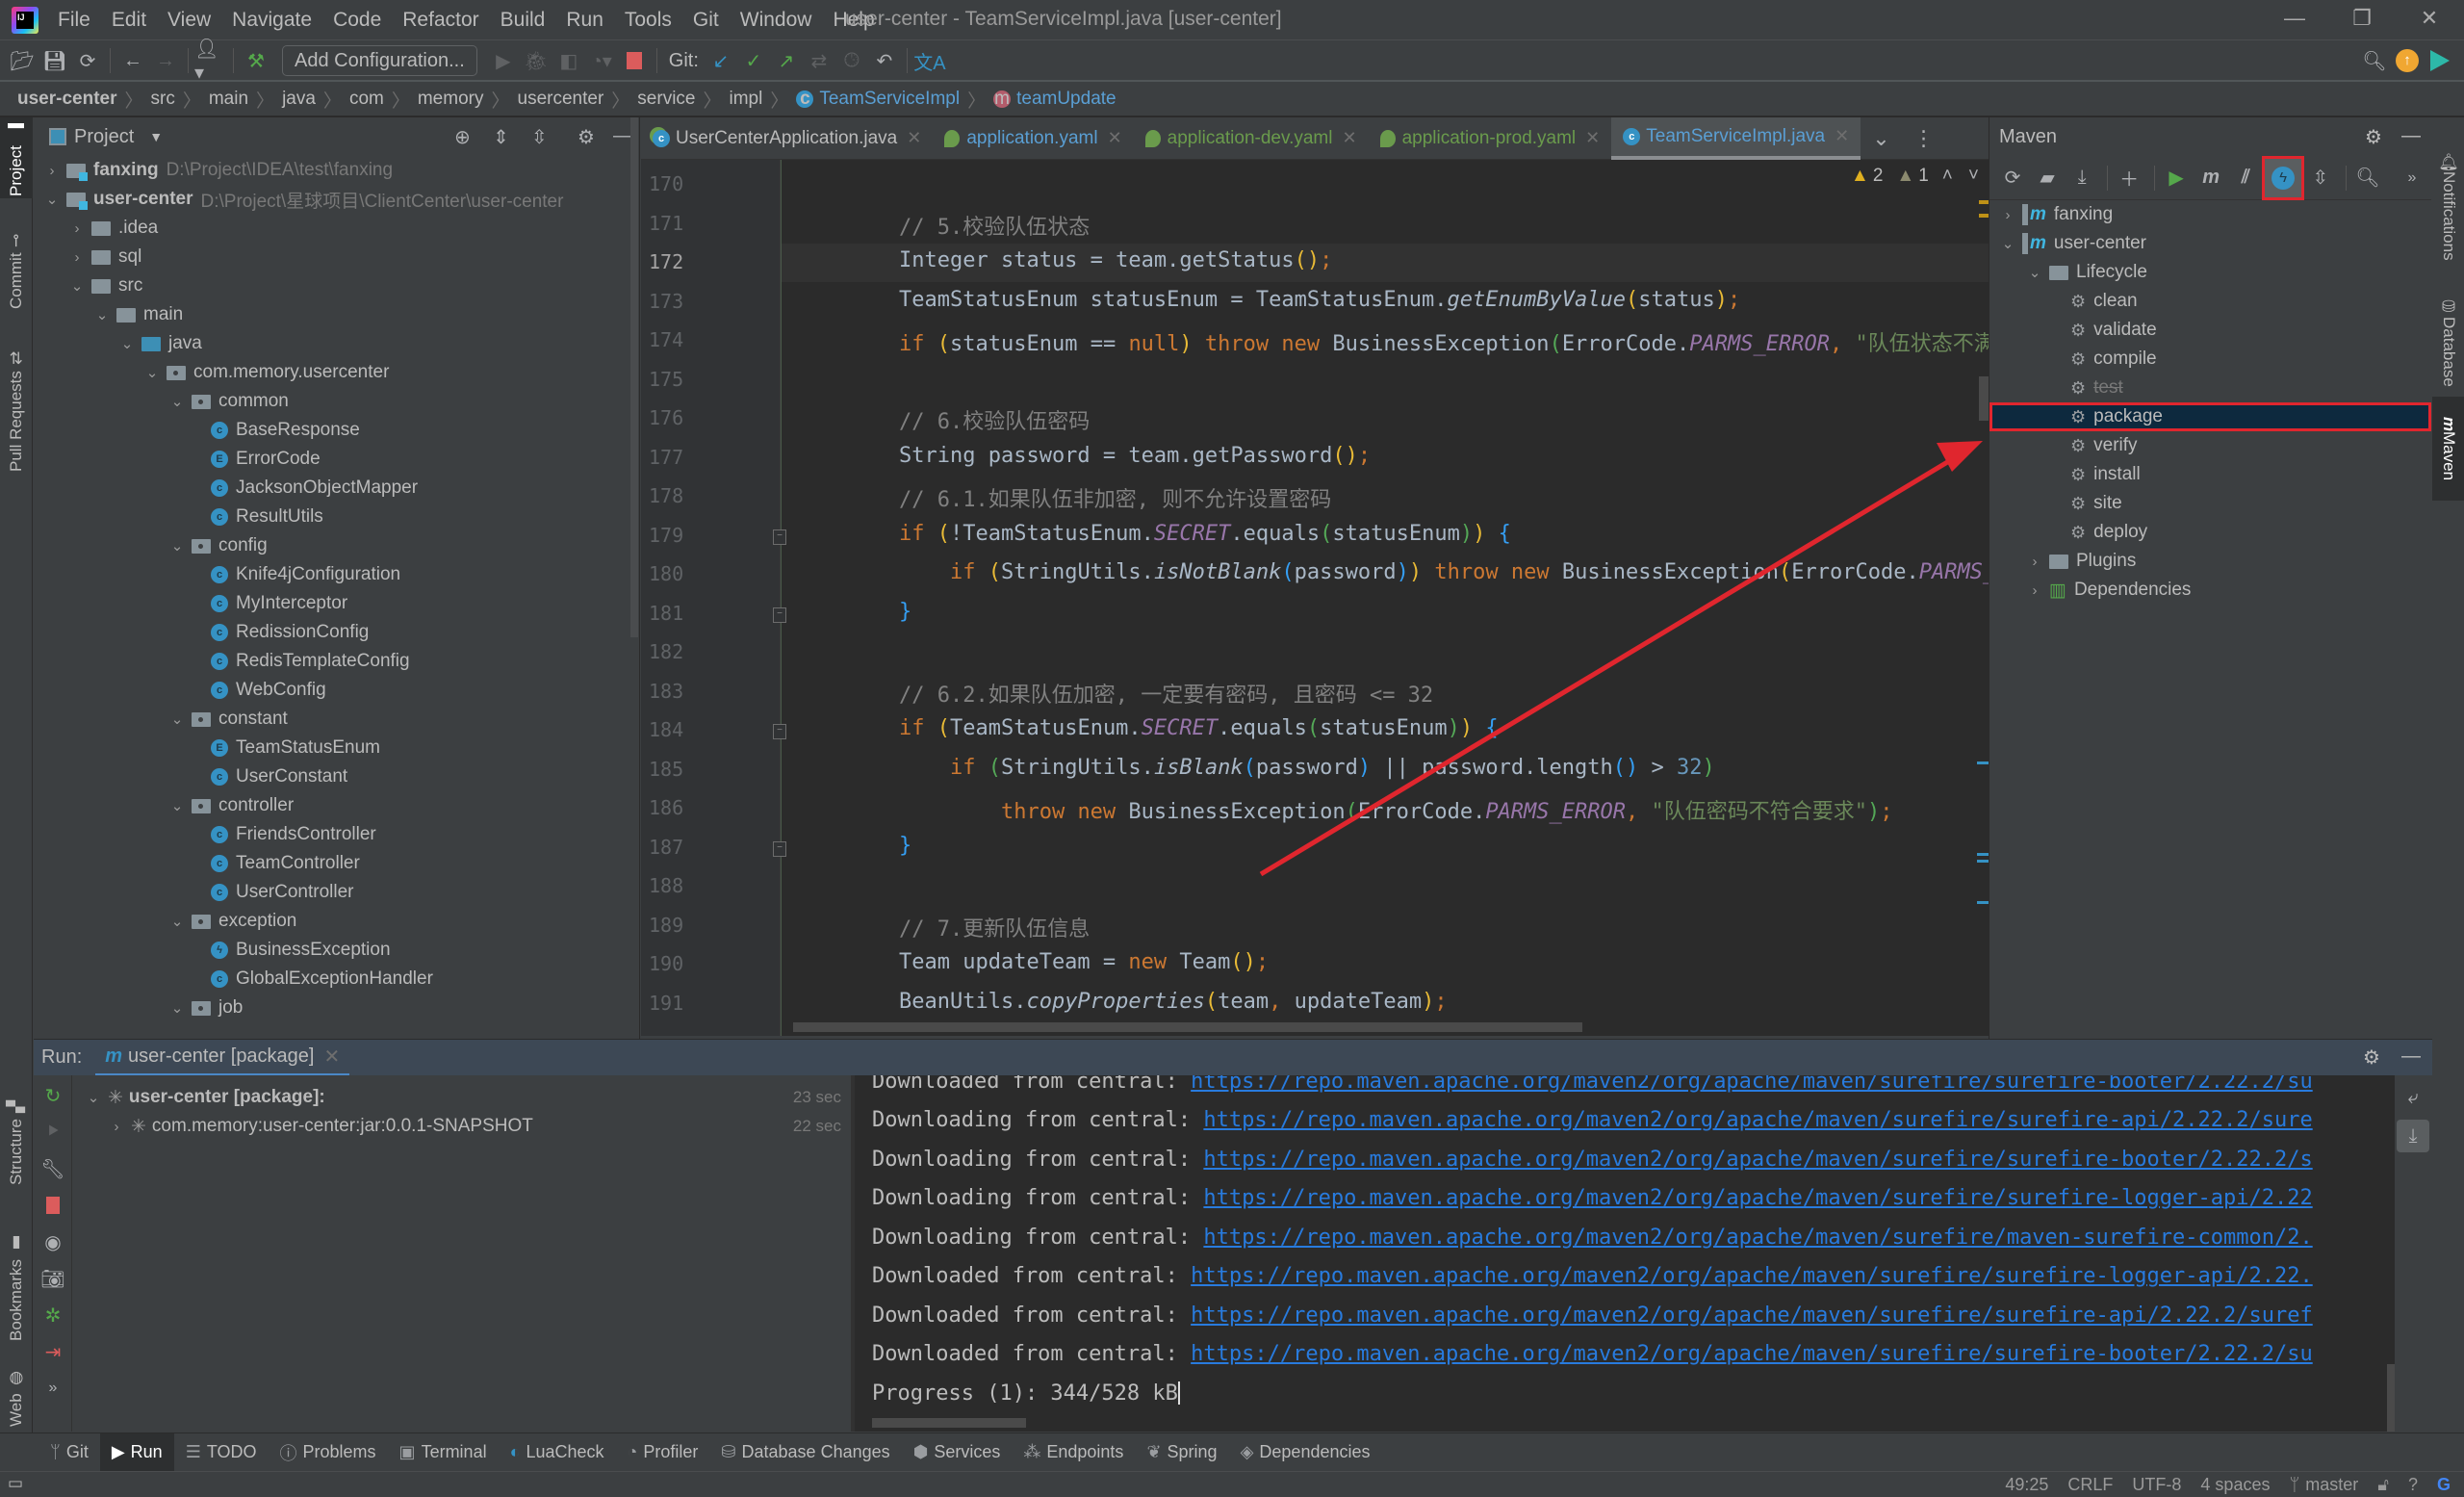 This screenshot has width=2464, height=1497. What do you see at coordinates (53, 1278) in the screenshot?
I see `camera-icon: 📷︎` at bounding box center [53, 1278].